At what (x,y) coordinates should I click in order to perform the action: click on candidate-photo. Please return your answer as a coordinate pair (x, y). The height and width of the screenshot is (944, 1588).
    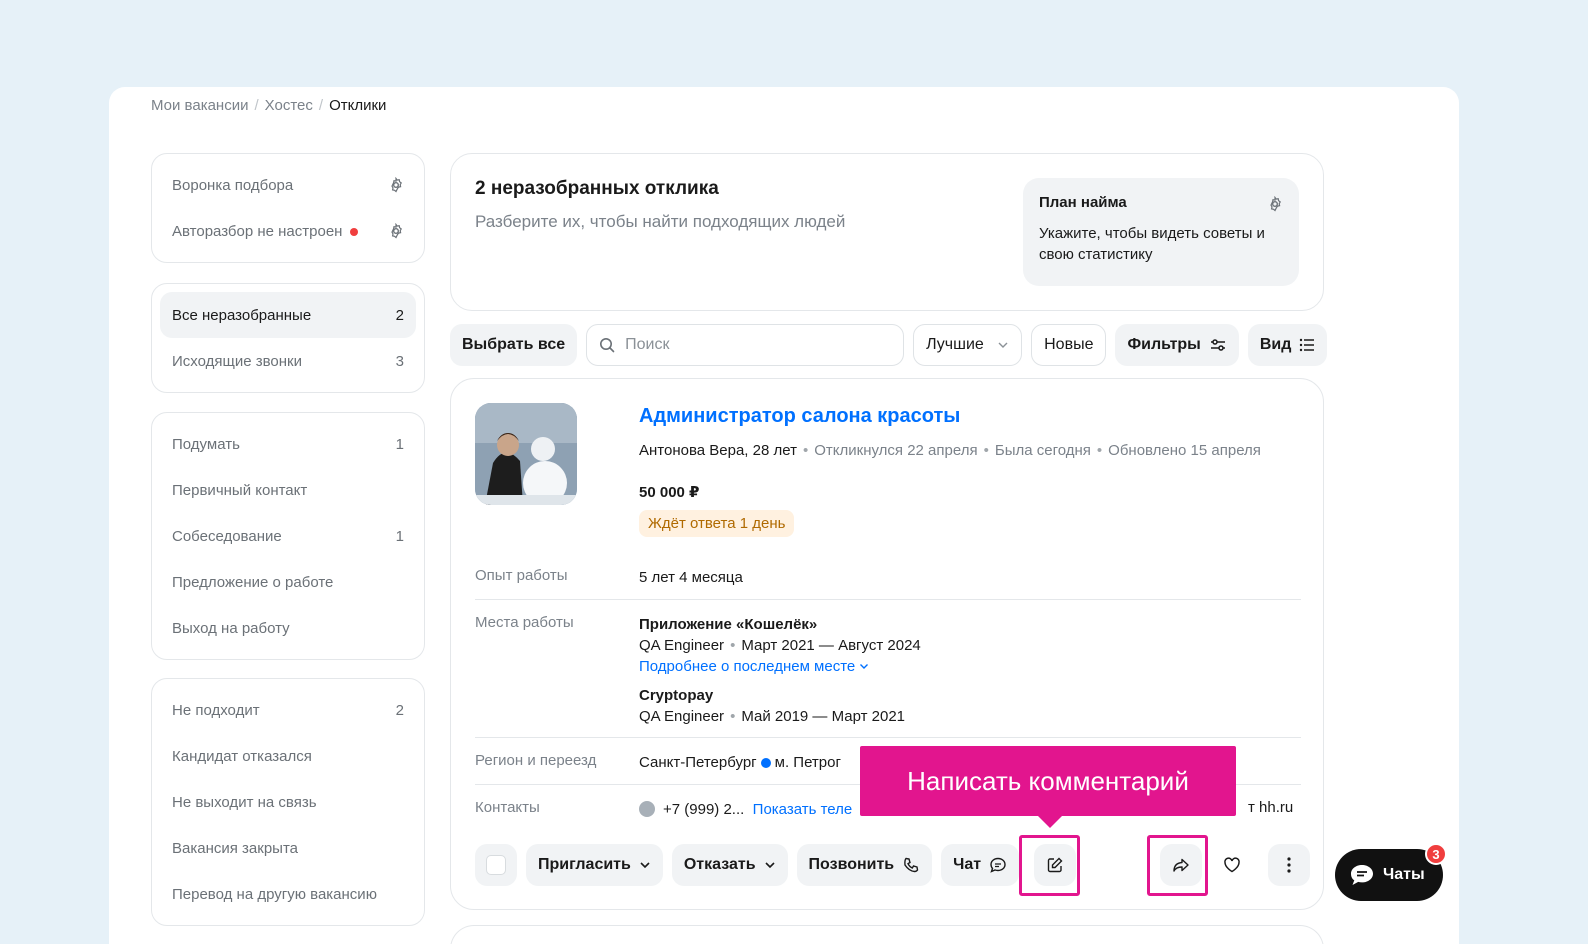
    Looking at the image, I should click on (526, 454).